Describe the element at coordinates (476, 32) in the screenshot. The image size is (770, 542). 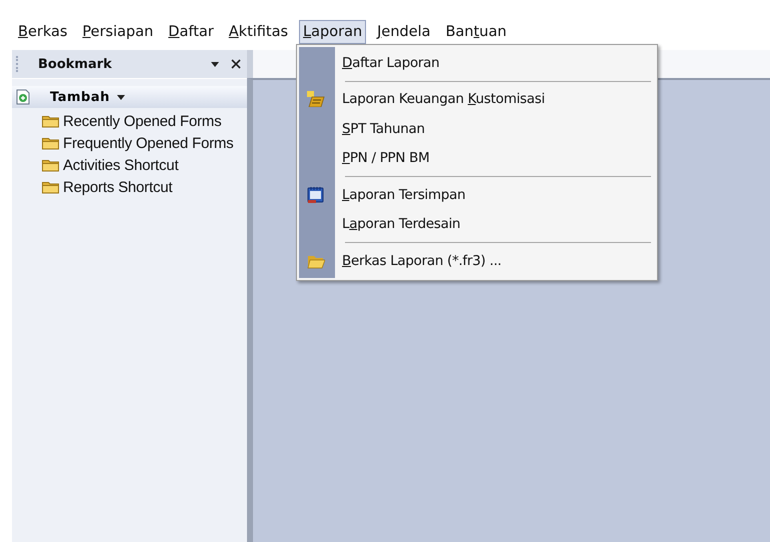
I see `menu-item: Bantuan` at that location.